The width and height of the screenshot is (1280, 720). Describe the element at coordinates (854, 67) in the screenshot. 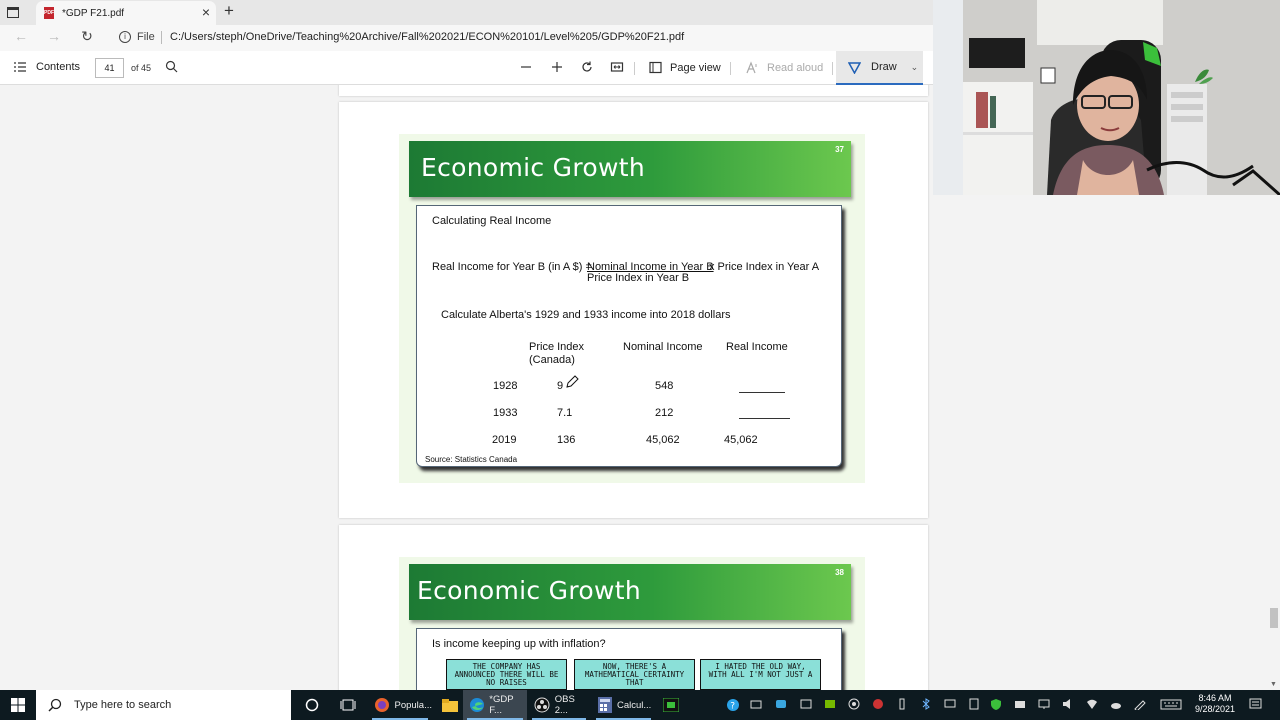

I see `pen-icon` at that location.